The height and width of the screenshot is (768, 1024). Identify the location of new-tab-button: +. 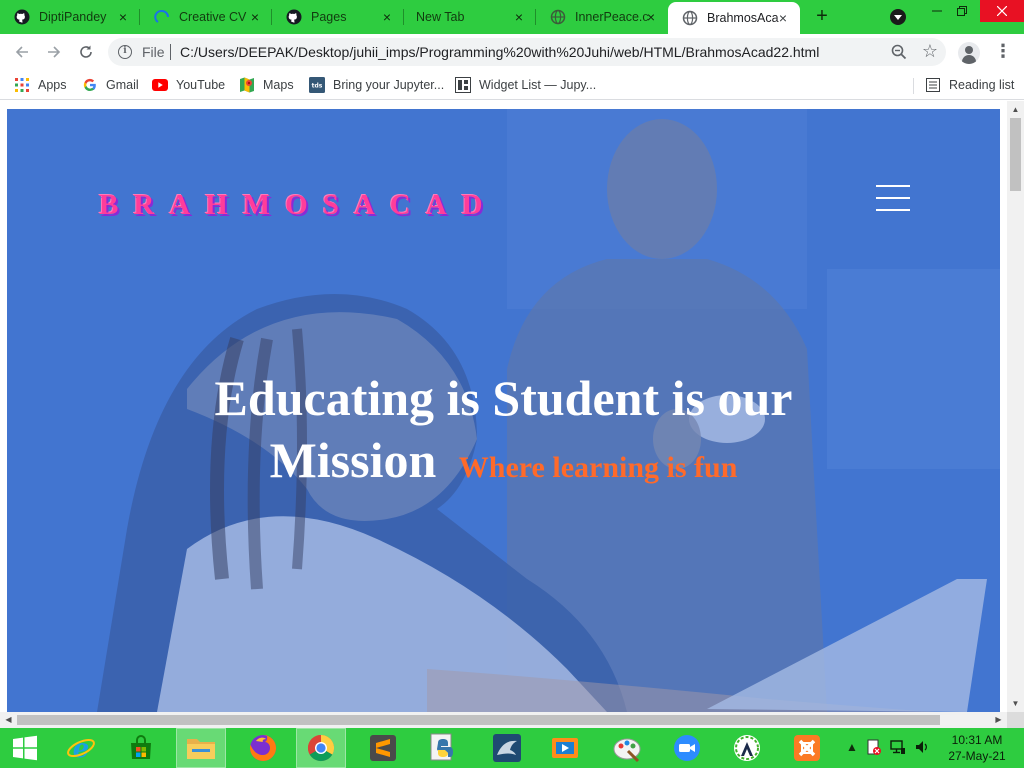
(822, 17).